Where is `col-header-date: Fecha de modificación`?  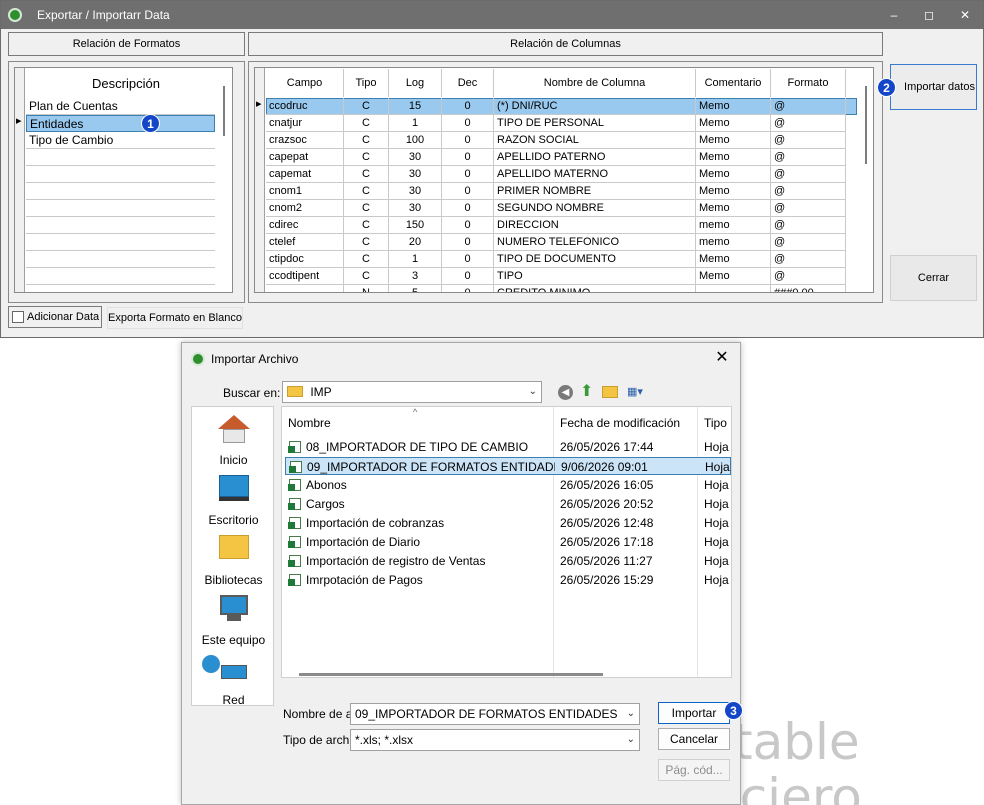
col-header-date: Fecha de modificación is located at coordinates (620, 423).